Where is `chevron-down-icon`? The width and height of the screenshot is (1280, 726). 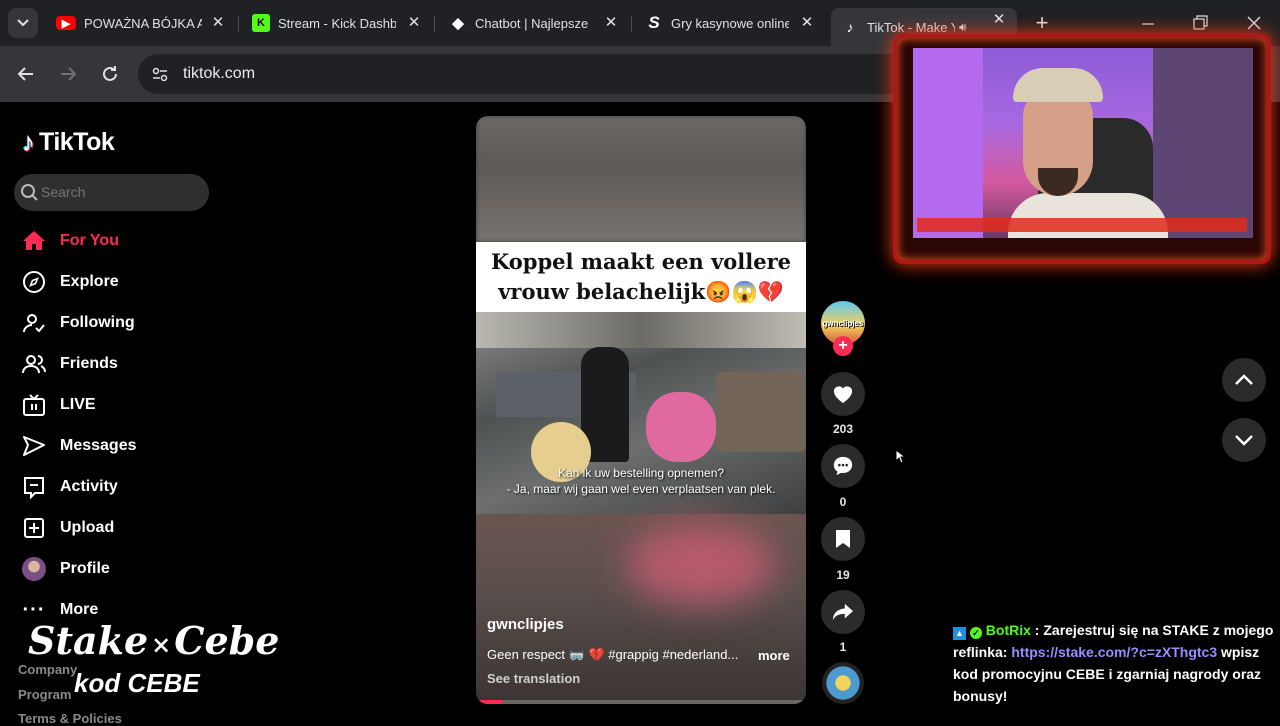 chevron-down-icon is located at coordinates (1244, 440).